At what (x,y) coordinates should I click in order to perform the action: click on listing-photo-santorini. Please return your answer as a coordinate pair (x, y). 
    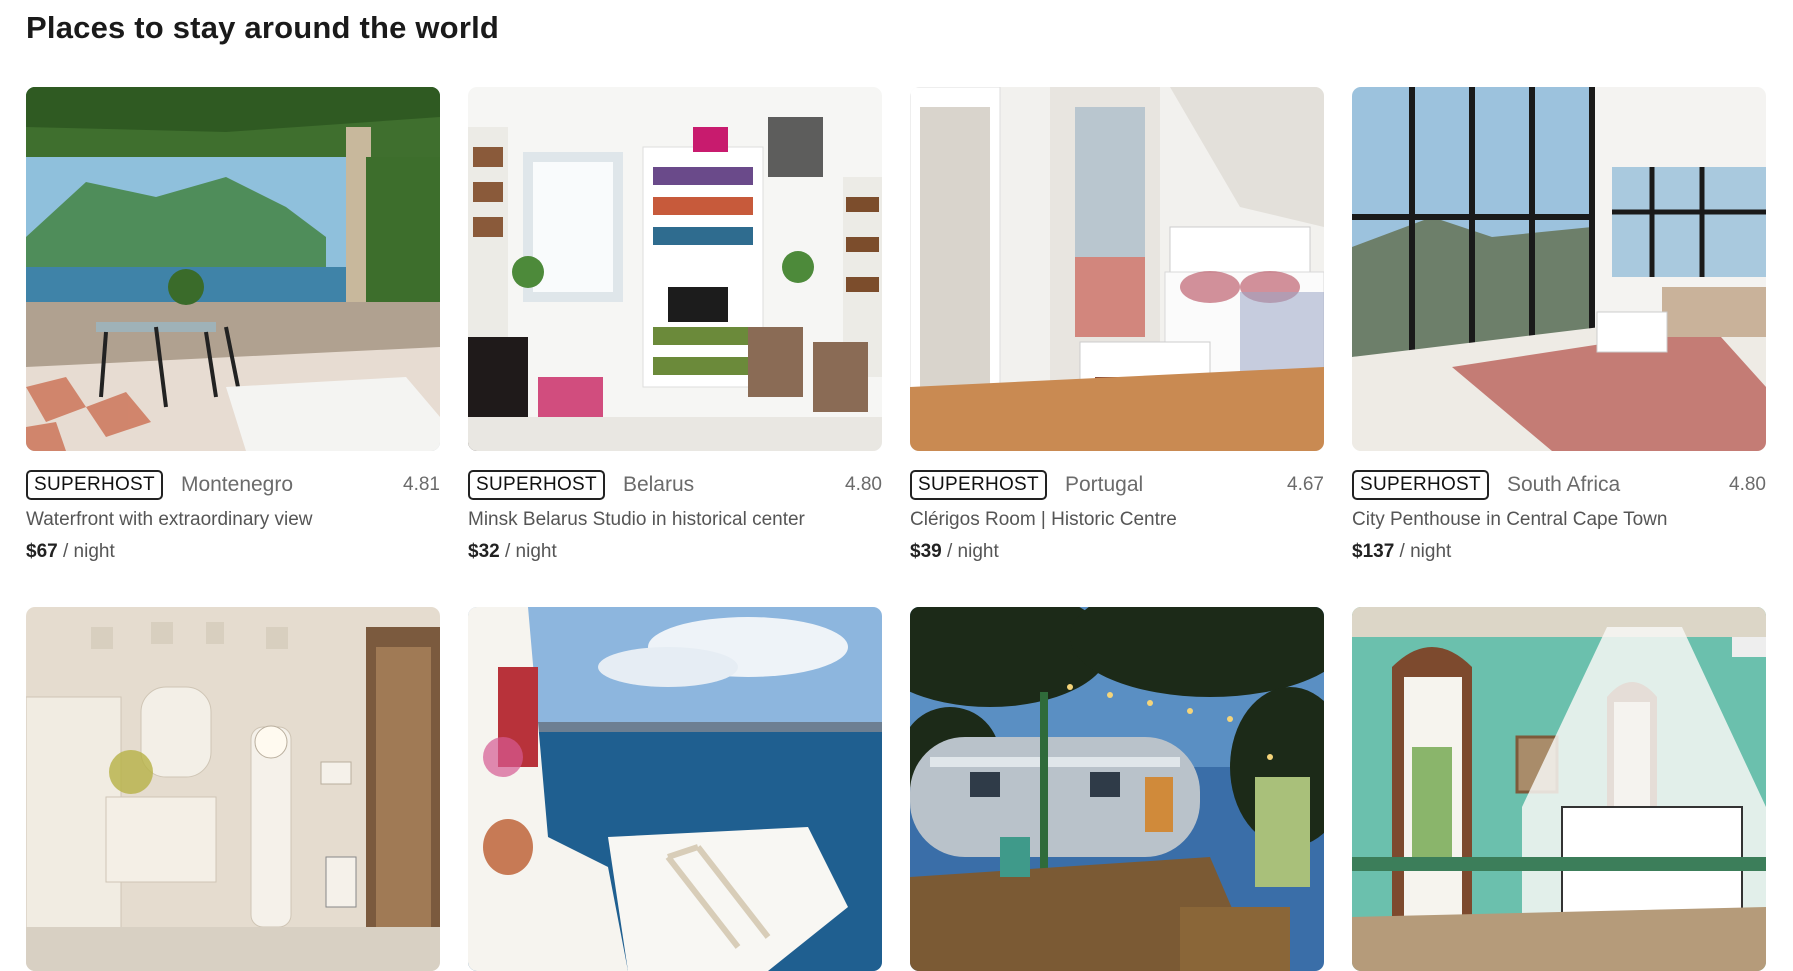
    Looking at the image, I should click on (675, 789).